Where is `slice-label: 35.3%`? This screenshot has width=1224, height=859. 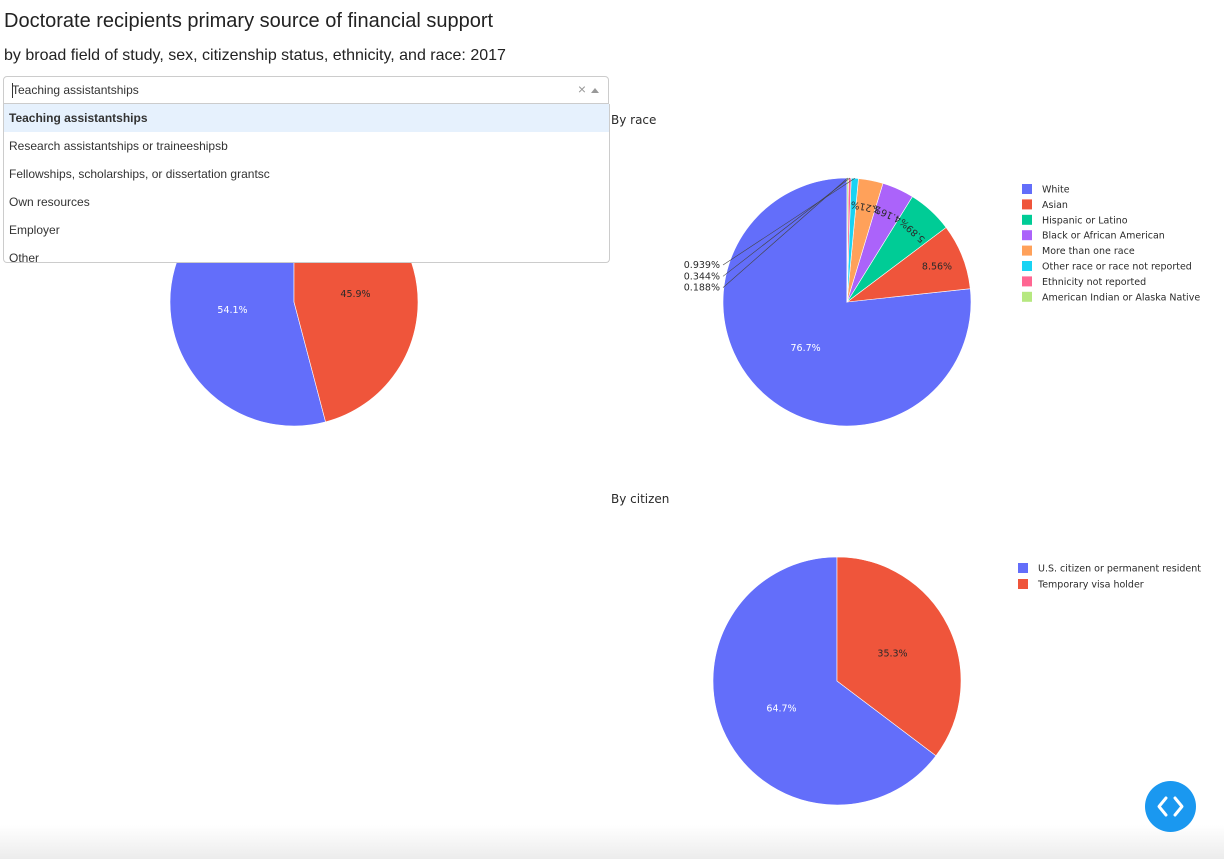 slice-label: 35.3% is located at coordinates (892, 653).